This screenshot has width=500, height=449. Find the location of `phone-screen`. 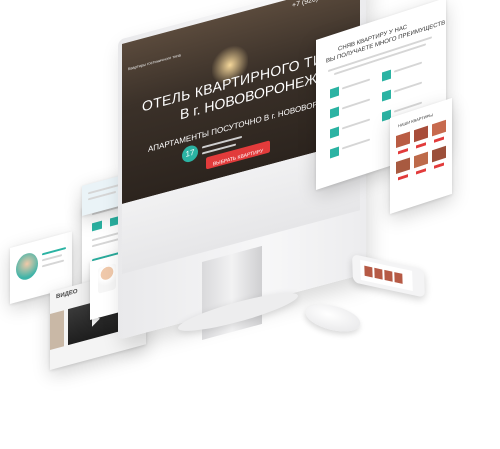

phone-screen is located at coordinates (386, 275).